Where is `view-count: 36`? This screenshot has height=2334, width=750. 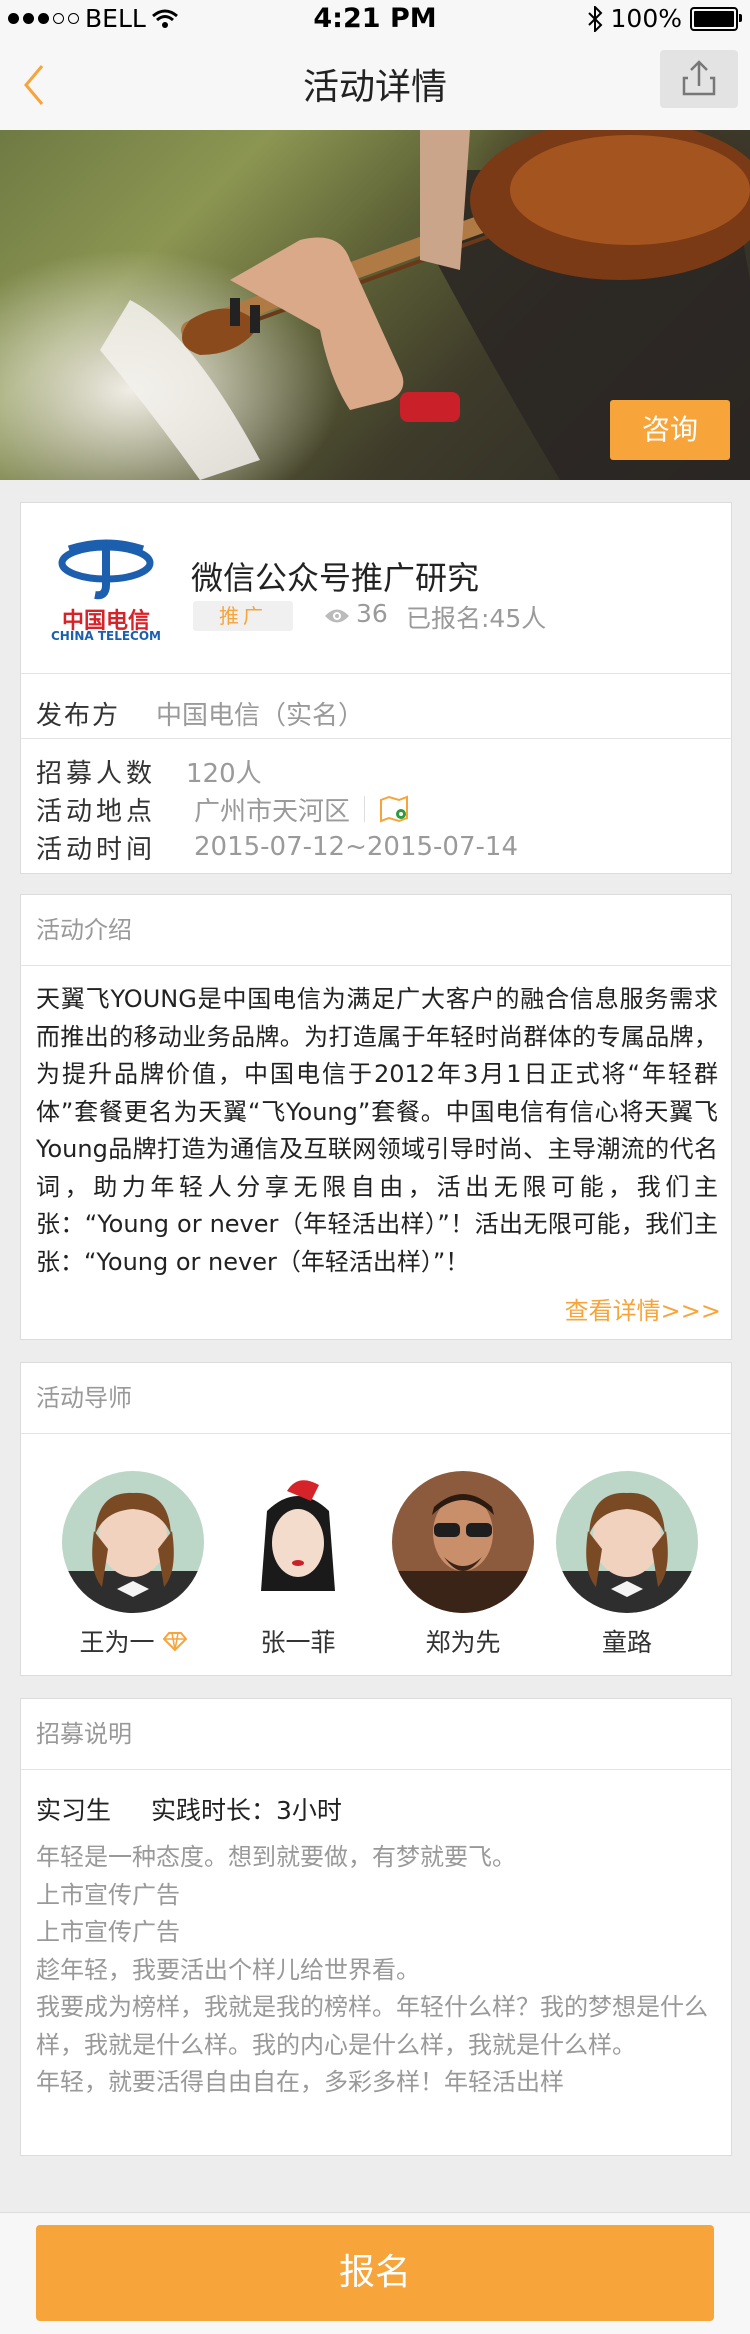 view-count: 36 is located at coordinates (372, 613).